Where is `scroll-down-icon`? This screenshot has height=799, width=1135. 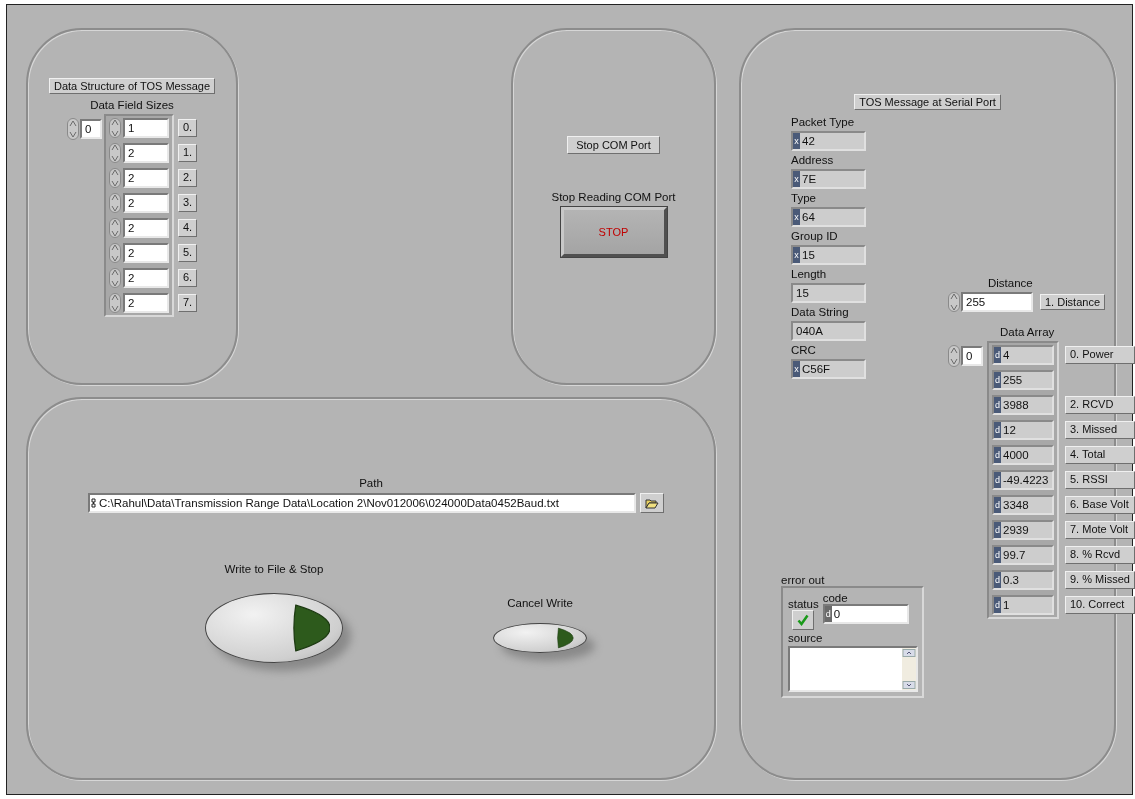 scroll-down-icon is located at coordinates (909, 685).